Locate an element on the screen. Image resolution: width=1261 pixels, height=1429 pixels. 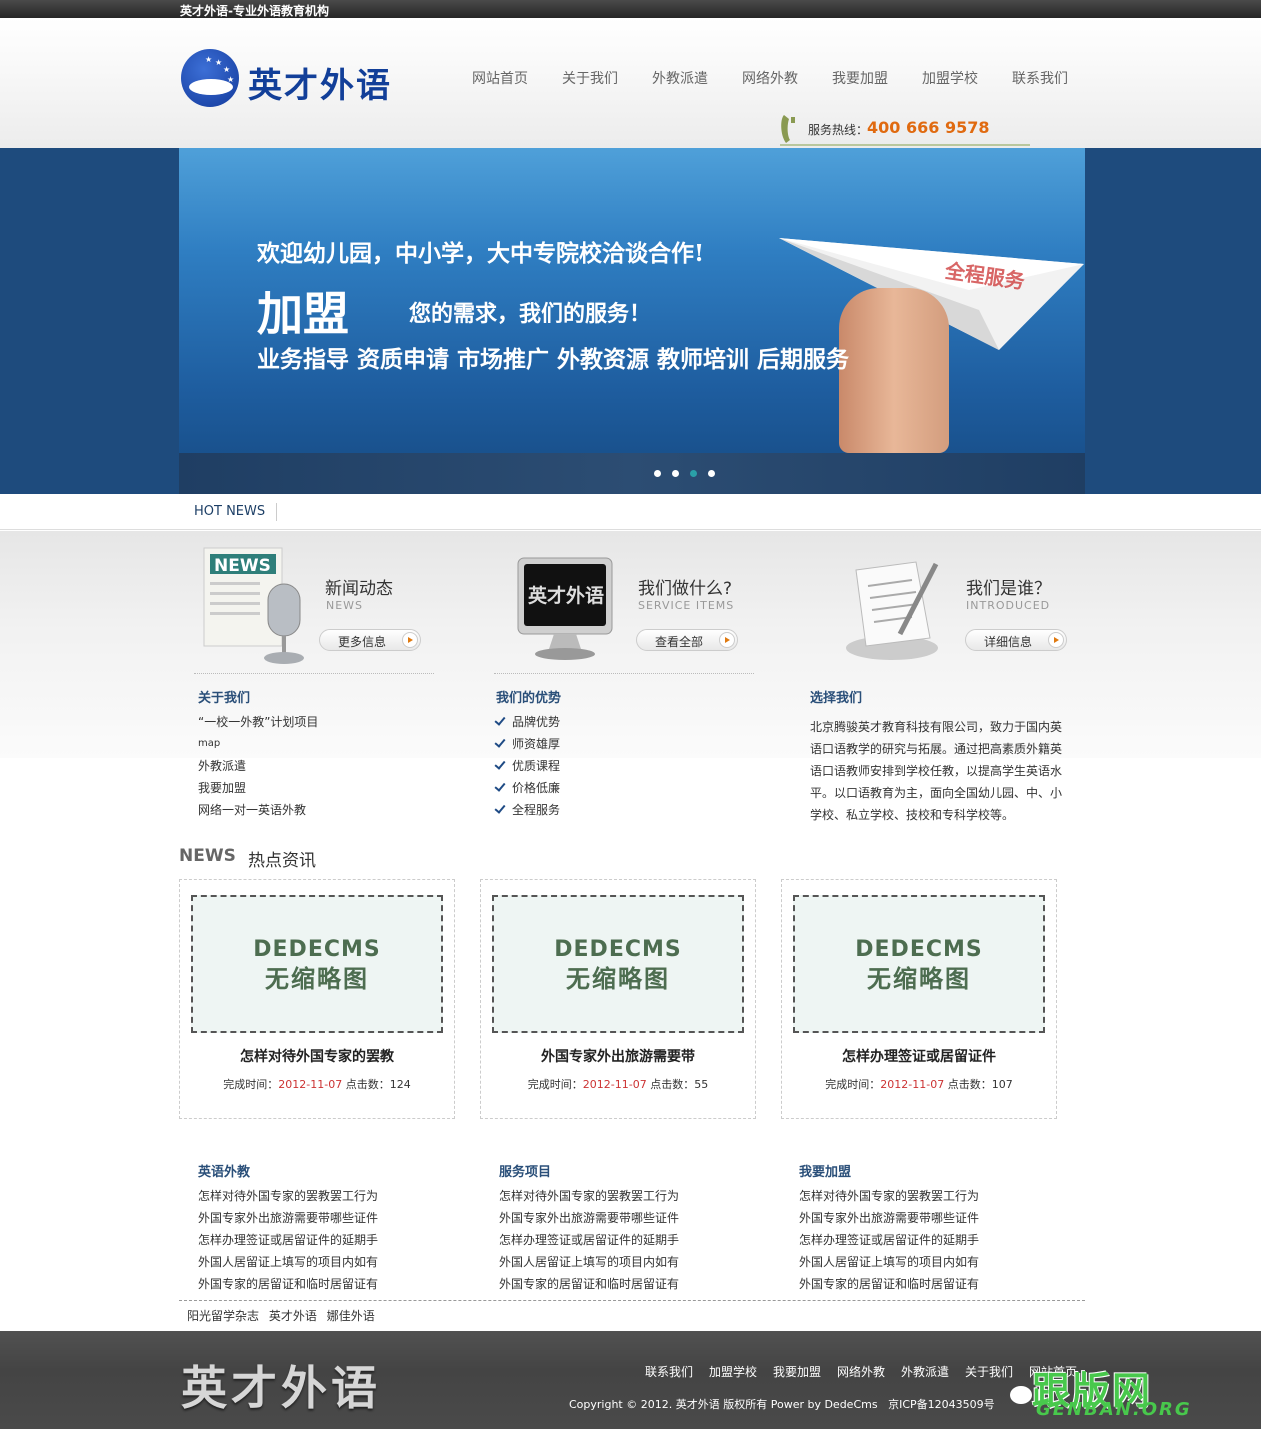
footer-link-dispatch: 外教派遣 is located at coordinates (925, 1371).